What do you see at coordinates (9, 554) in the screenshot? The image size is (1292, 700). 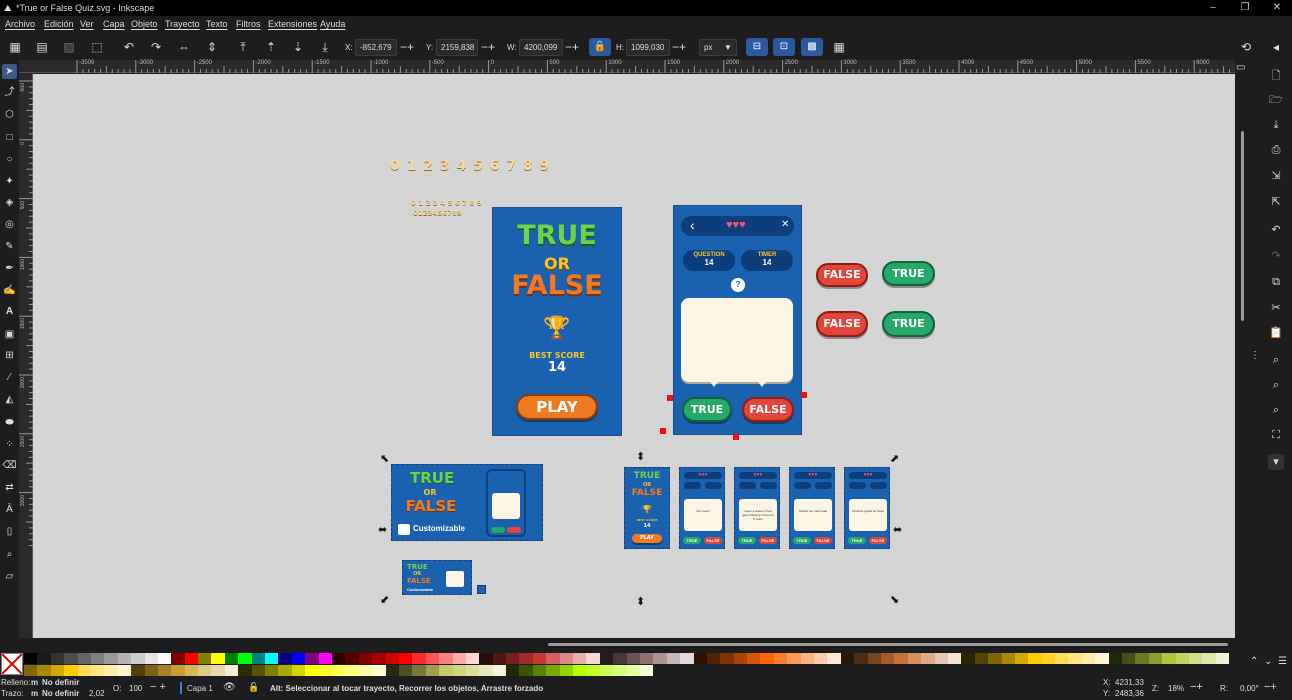 I see `zoom-tool-icon: ⌕` at bounding box center [9, 554].